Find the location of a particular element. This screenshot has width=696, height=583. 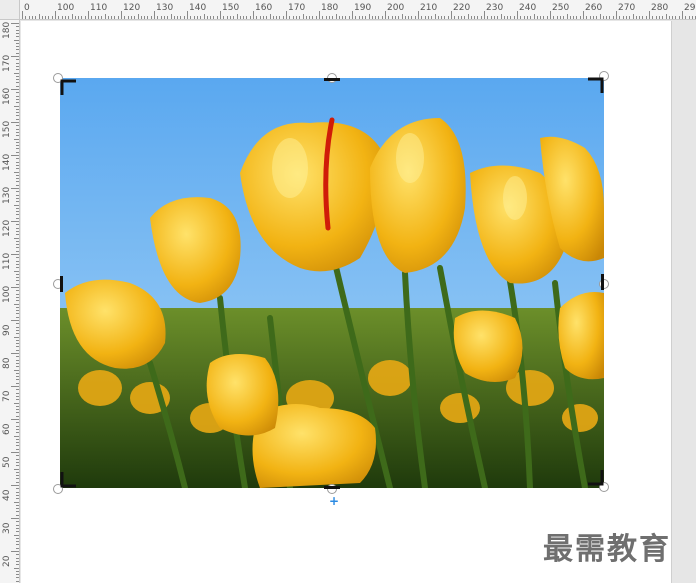

crop-handle-left is located at coordinates (61, 284).